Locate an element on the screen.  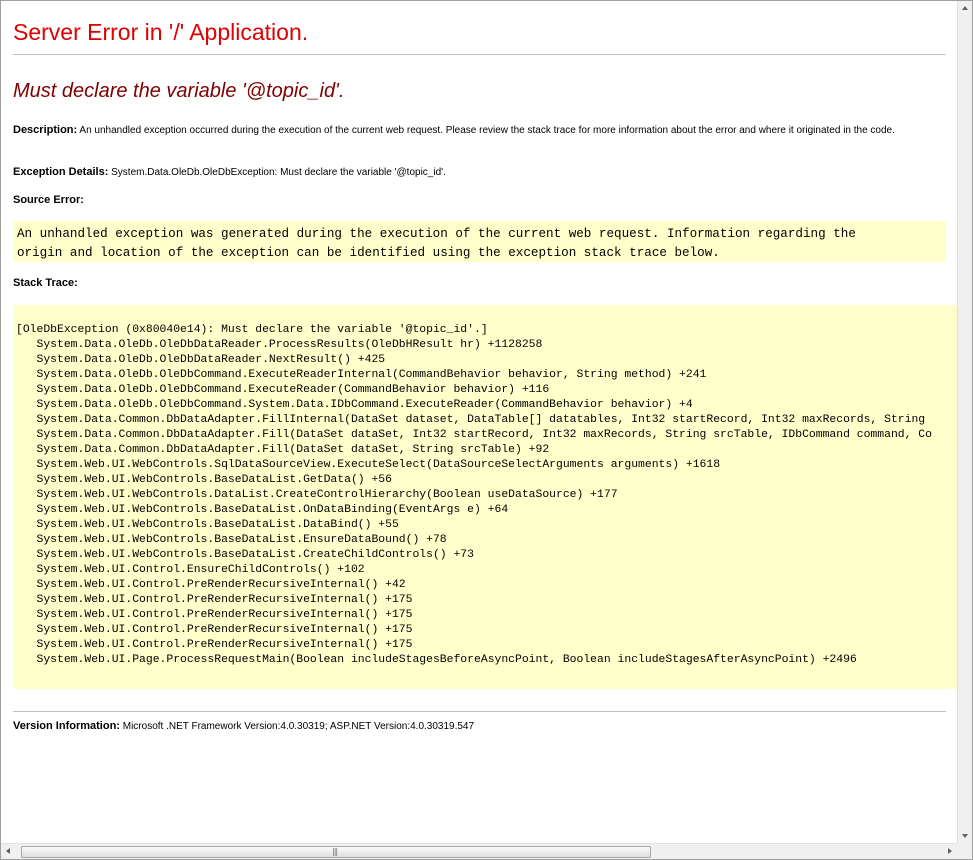
title-divider is located at coordinates (479, 54).